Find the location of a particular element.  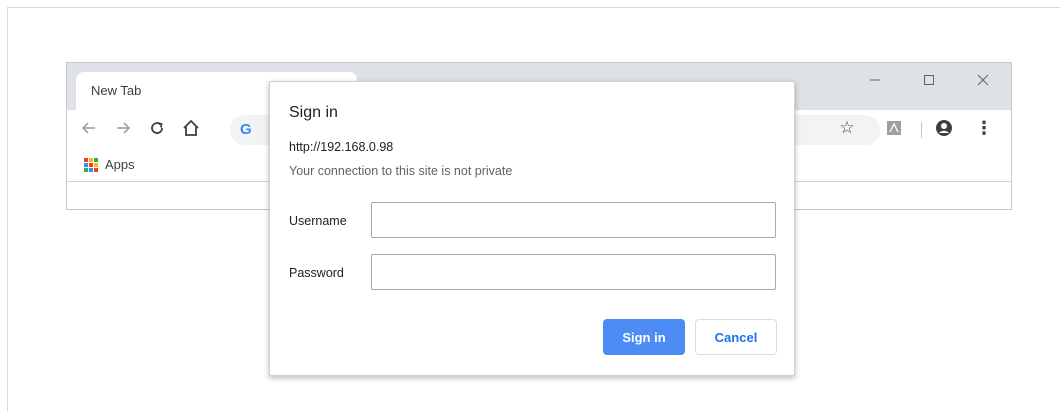

more-vert-icon: ⋮ is located at coordinates (984, 127).